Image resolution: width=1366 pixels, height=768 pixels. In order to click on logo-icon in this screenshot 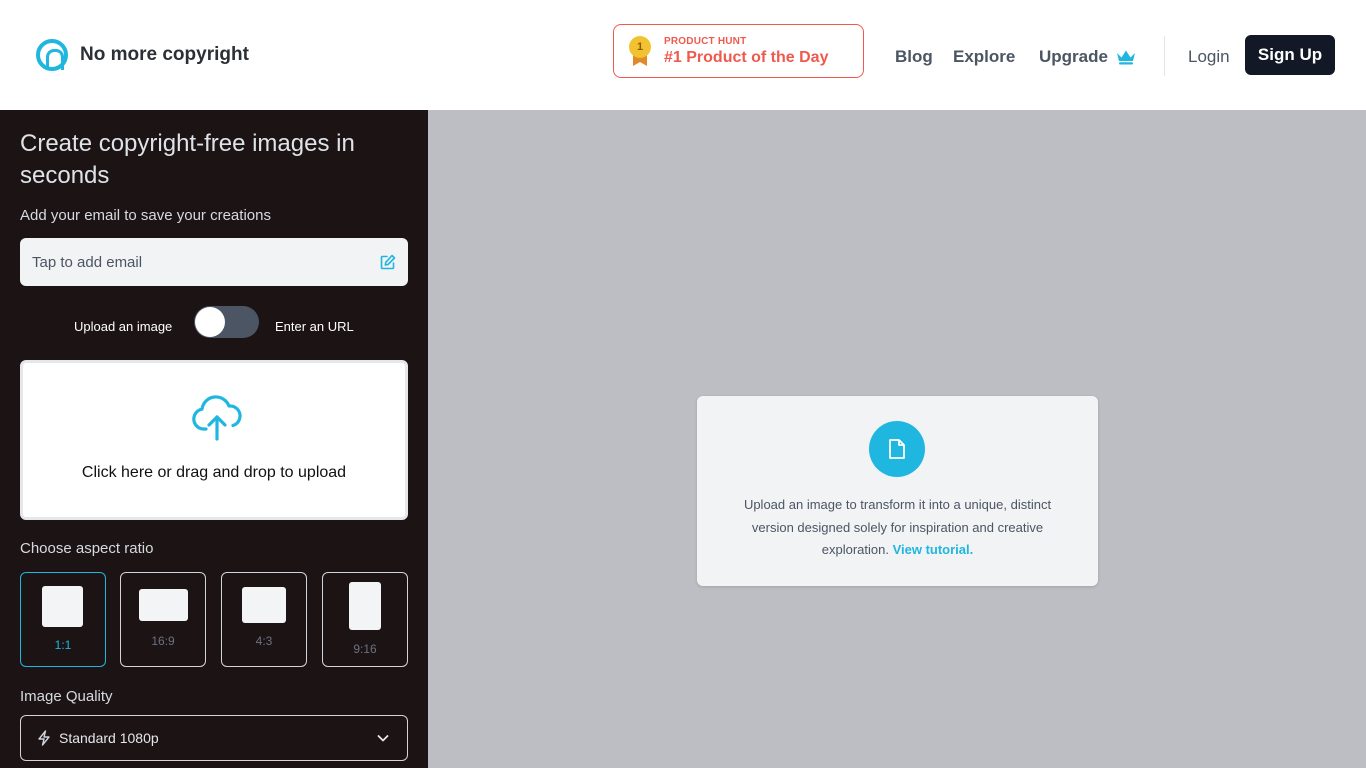, I will do `click(52, 55)`.